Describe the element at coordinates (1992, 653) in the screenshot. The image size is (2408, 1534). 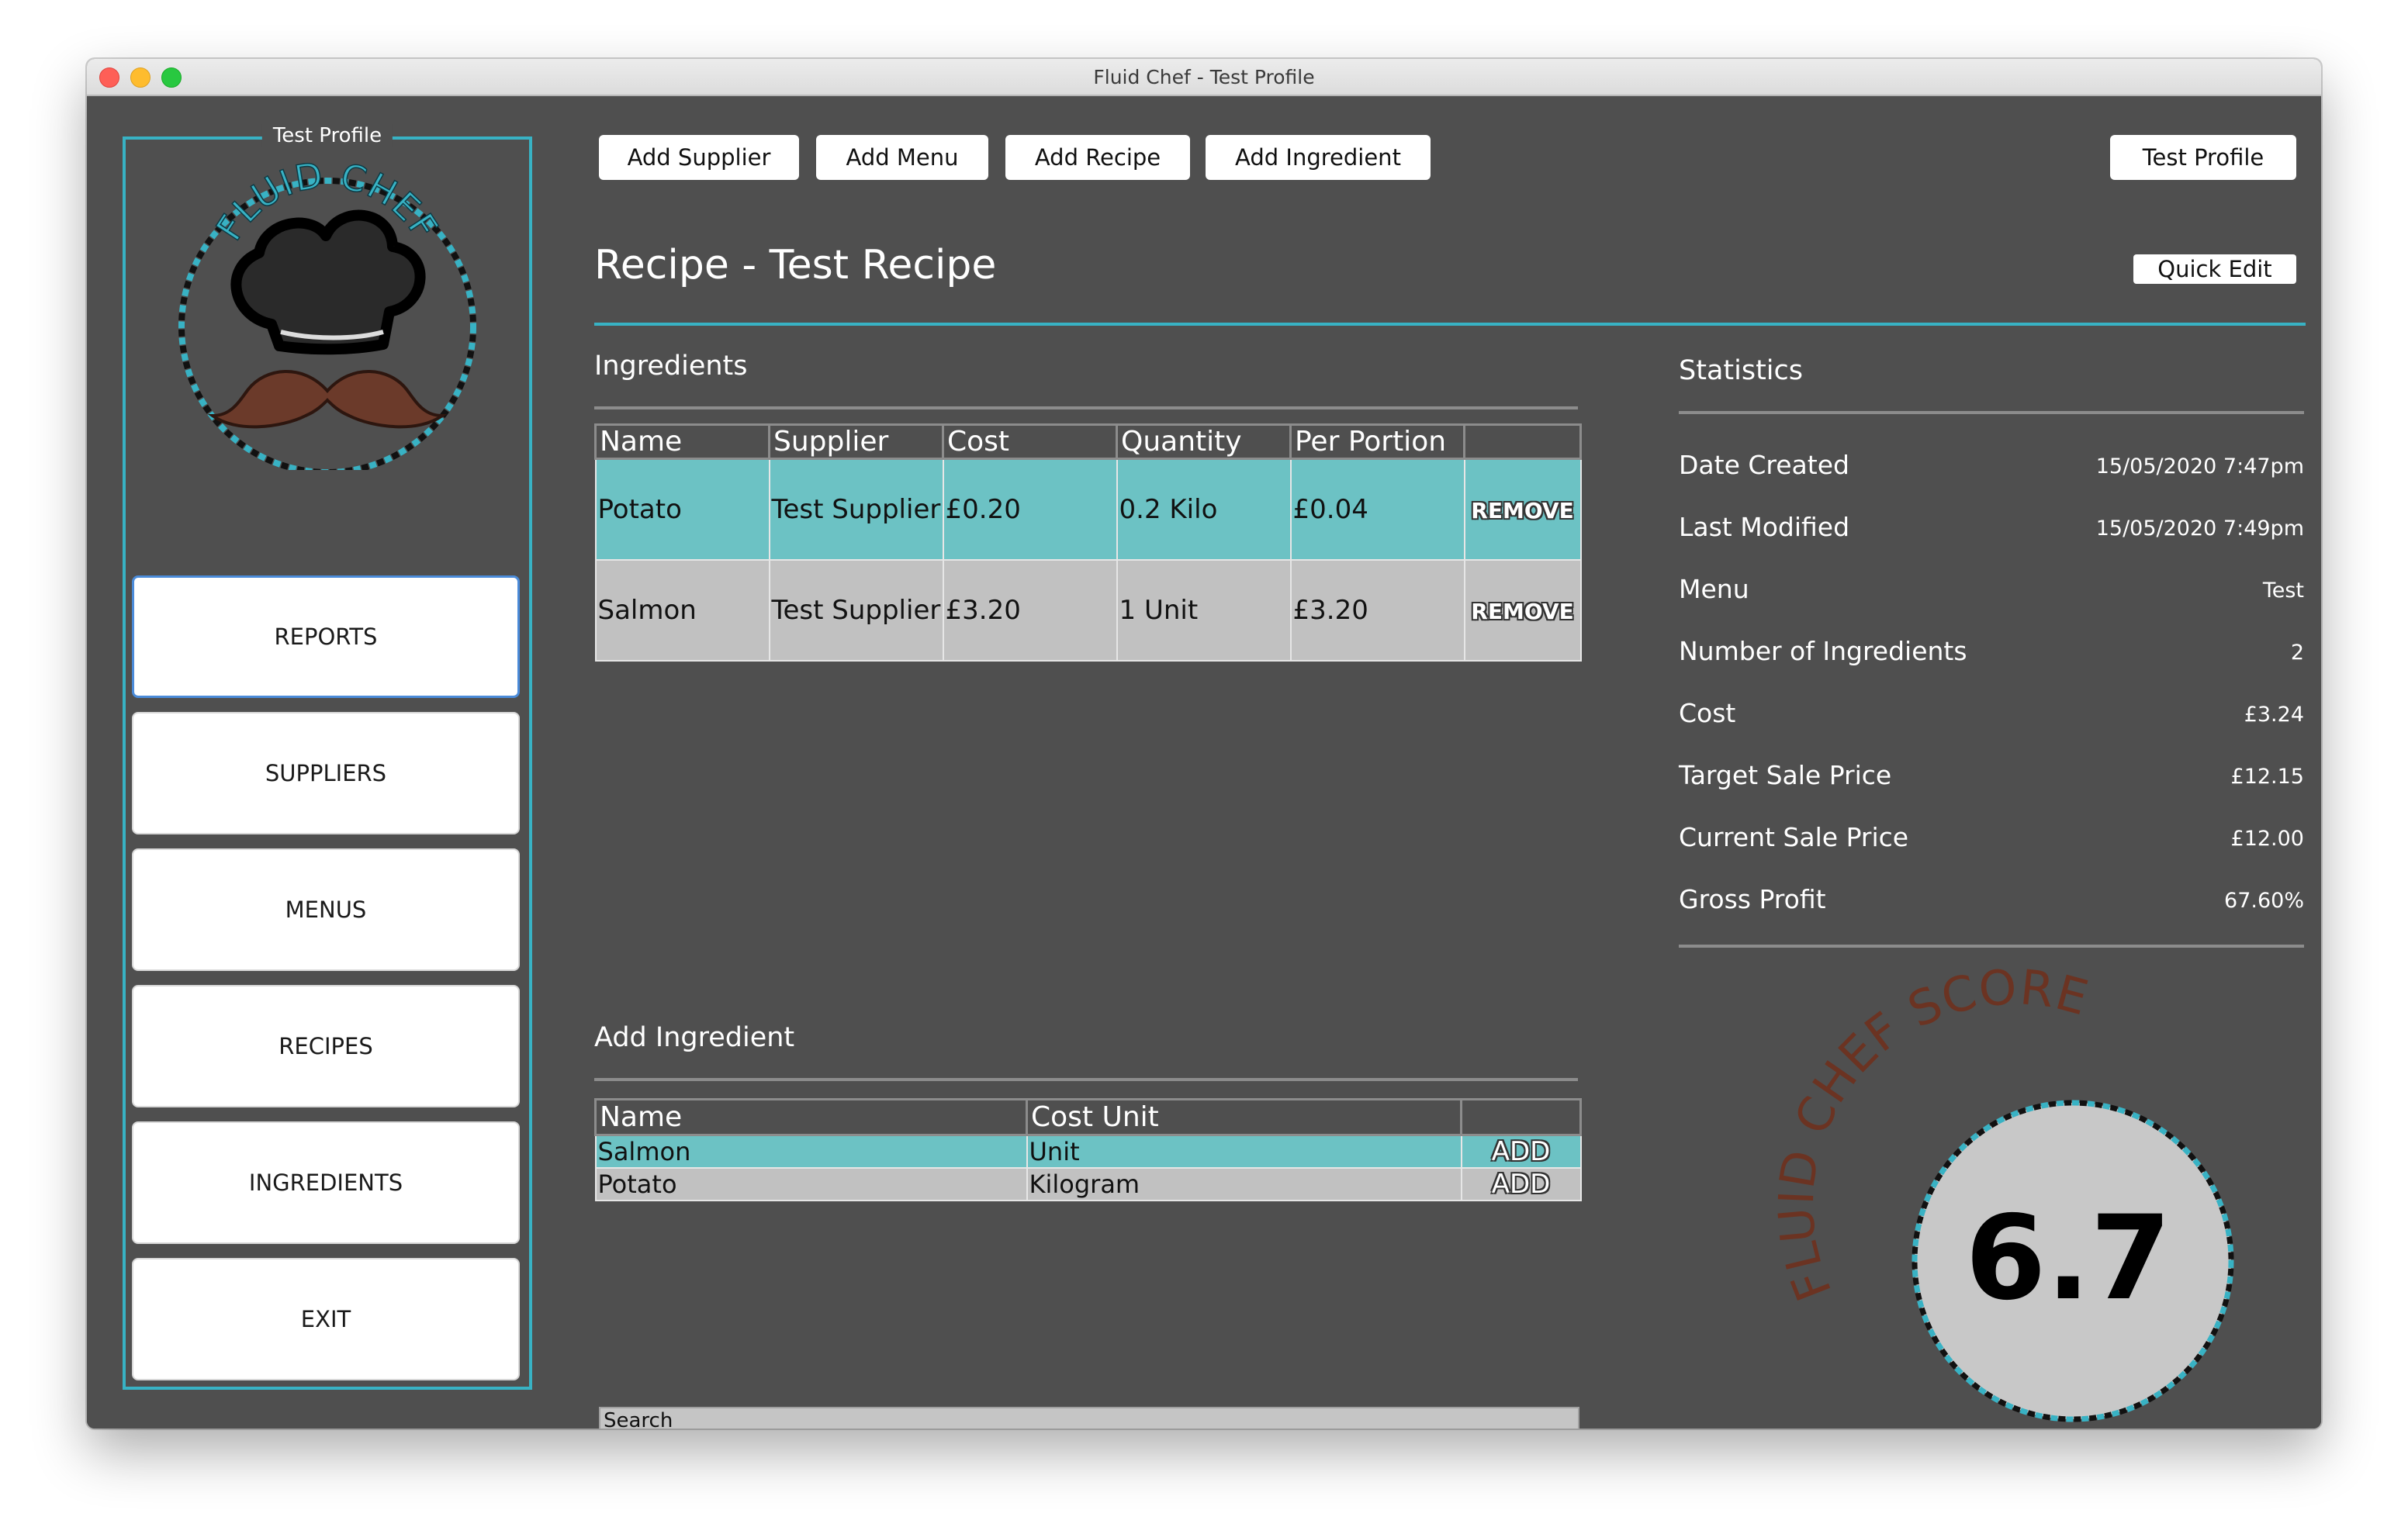
I see `stat-number-of-ingredients: Number of Ingredients 2` at that location.